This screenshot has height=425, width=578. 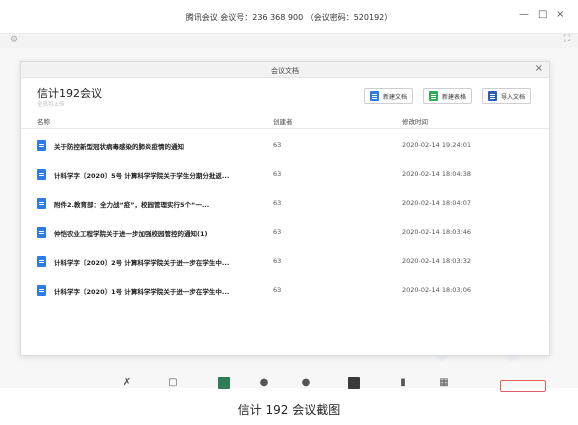 I want to click on meeting-toolbar: ✗ ▢ ● ● ▮ ▦, so click(x=289, y=381).